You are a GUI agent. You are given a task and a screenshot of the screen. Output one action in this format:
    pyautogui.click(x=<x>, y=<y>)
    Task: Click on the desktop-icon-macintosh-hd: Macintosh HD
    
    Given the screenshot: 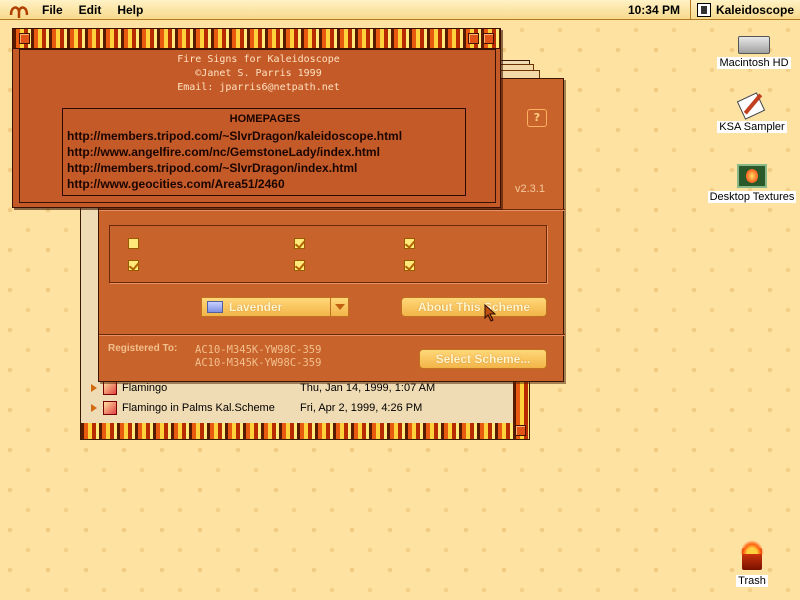 What is the action you would take?
    pyautogui.click(x=754, y=52)
    